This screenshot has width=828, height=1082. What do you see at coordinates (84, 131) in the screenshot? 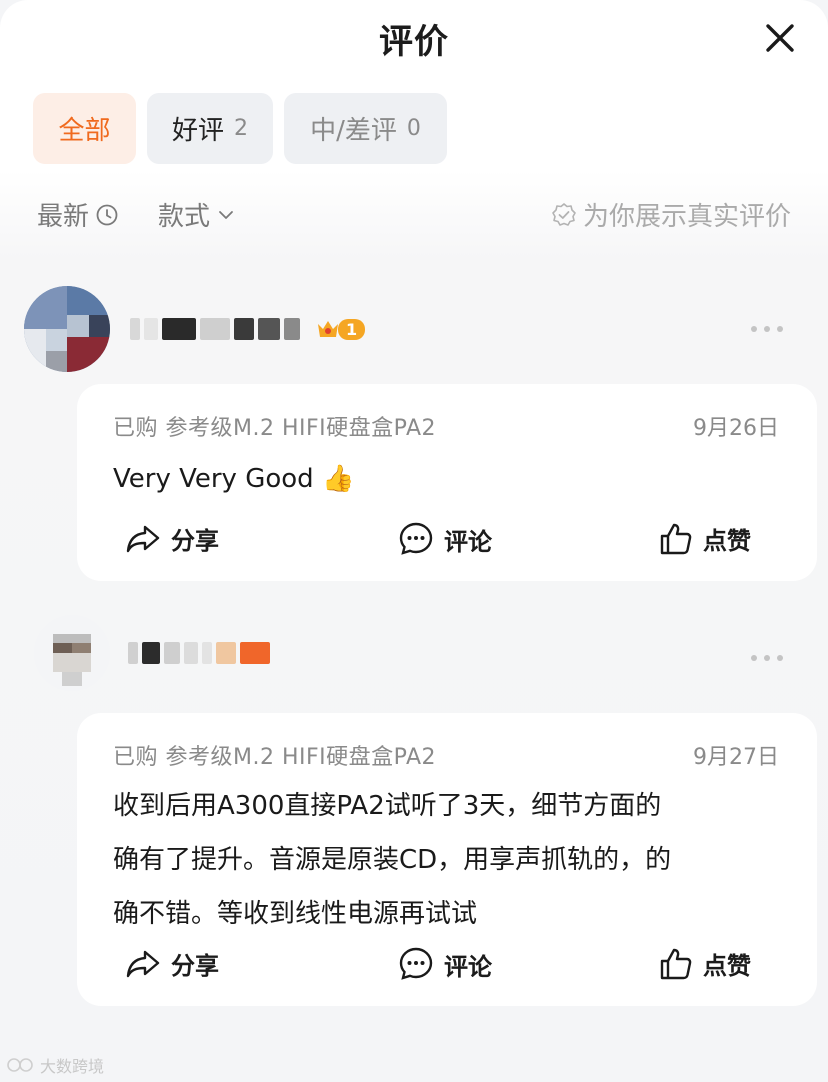
I see `tab-all-label: 全部` at bounding box center [84, 131].